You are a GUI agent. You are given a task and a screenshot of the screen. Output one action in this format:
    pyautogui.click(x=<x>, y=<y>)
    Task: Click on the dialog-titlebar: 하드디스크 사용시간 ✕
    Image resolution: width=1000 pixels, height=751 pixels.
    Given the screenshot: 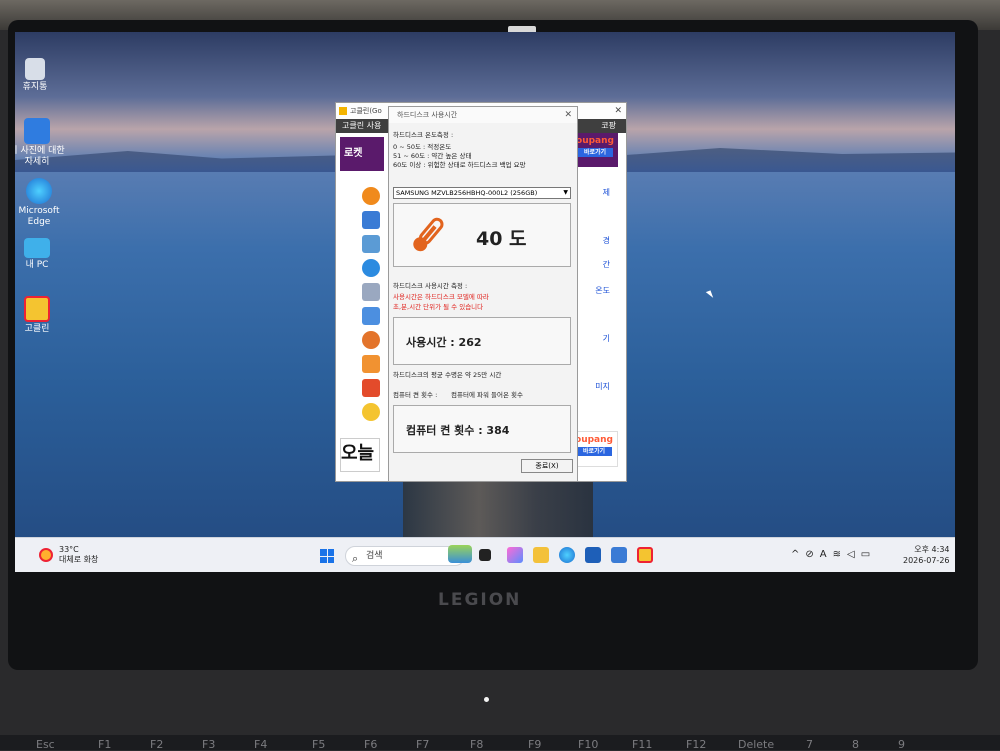 What is the action you would take?
    pyautogui.click(x=483, y=115)
    